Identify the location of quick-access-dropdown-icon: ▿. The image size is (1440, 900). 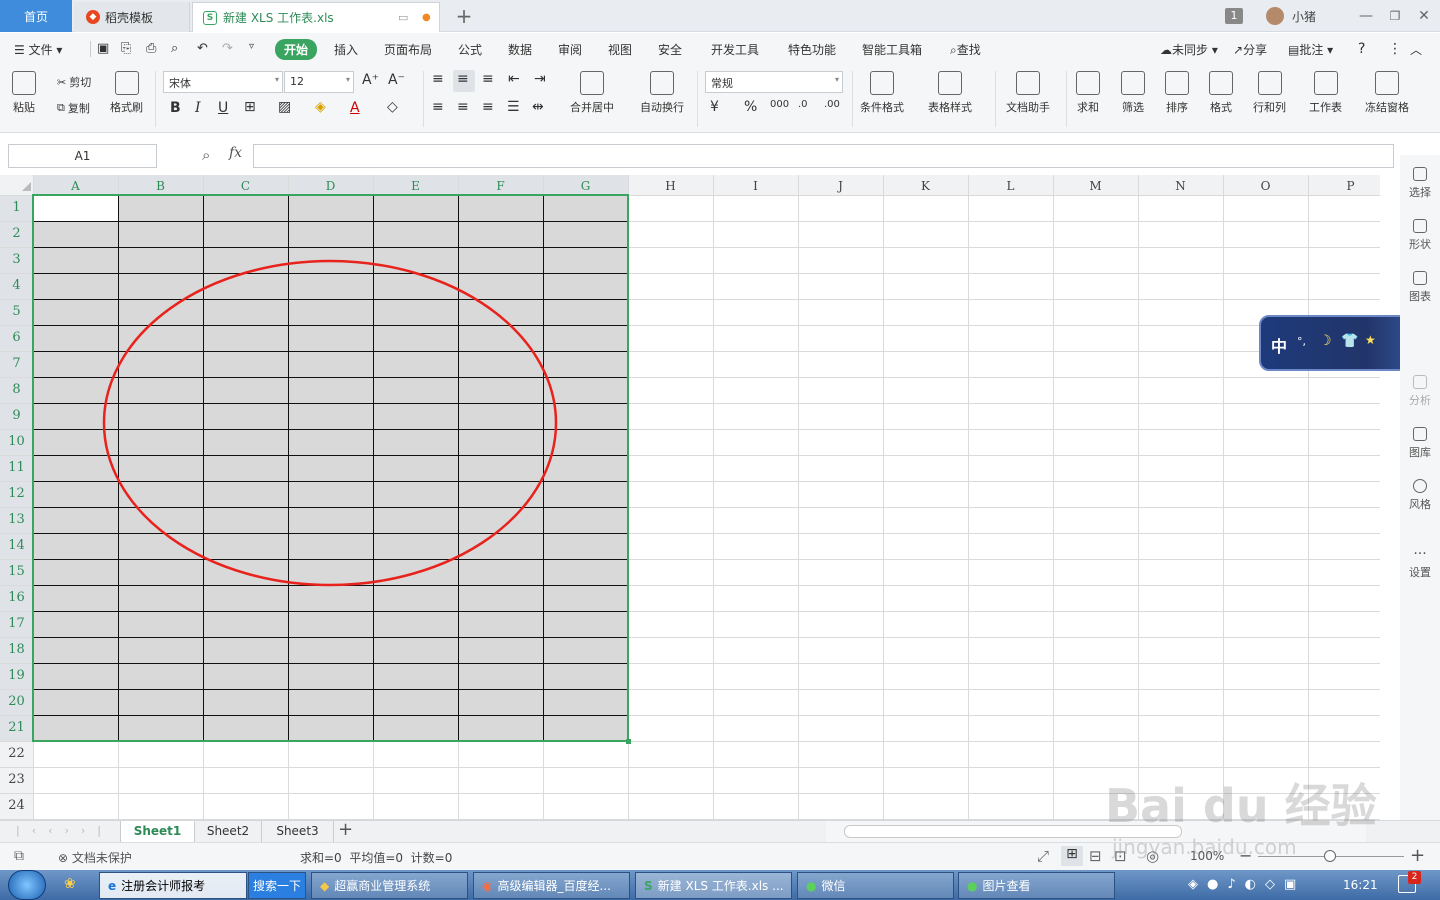
(251, 46).